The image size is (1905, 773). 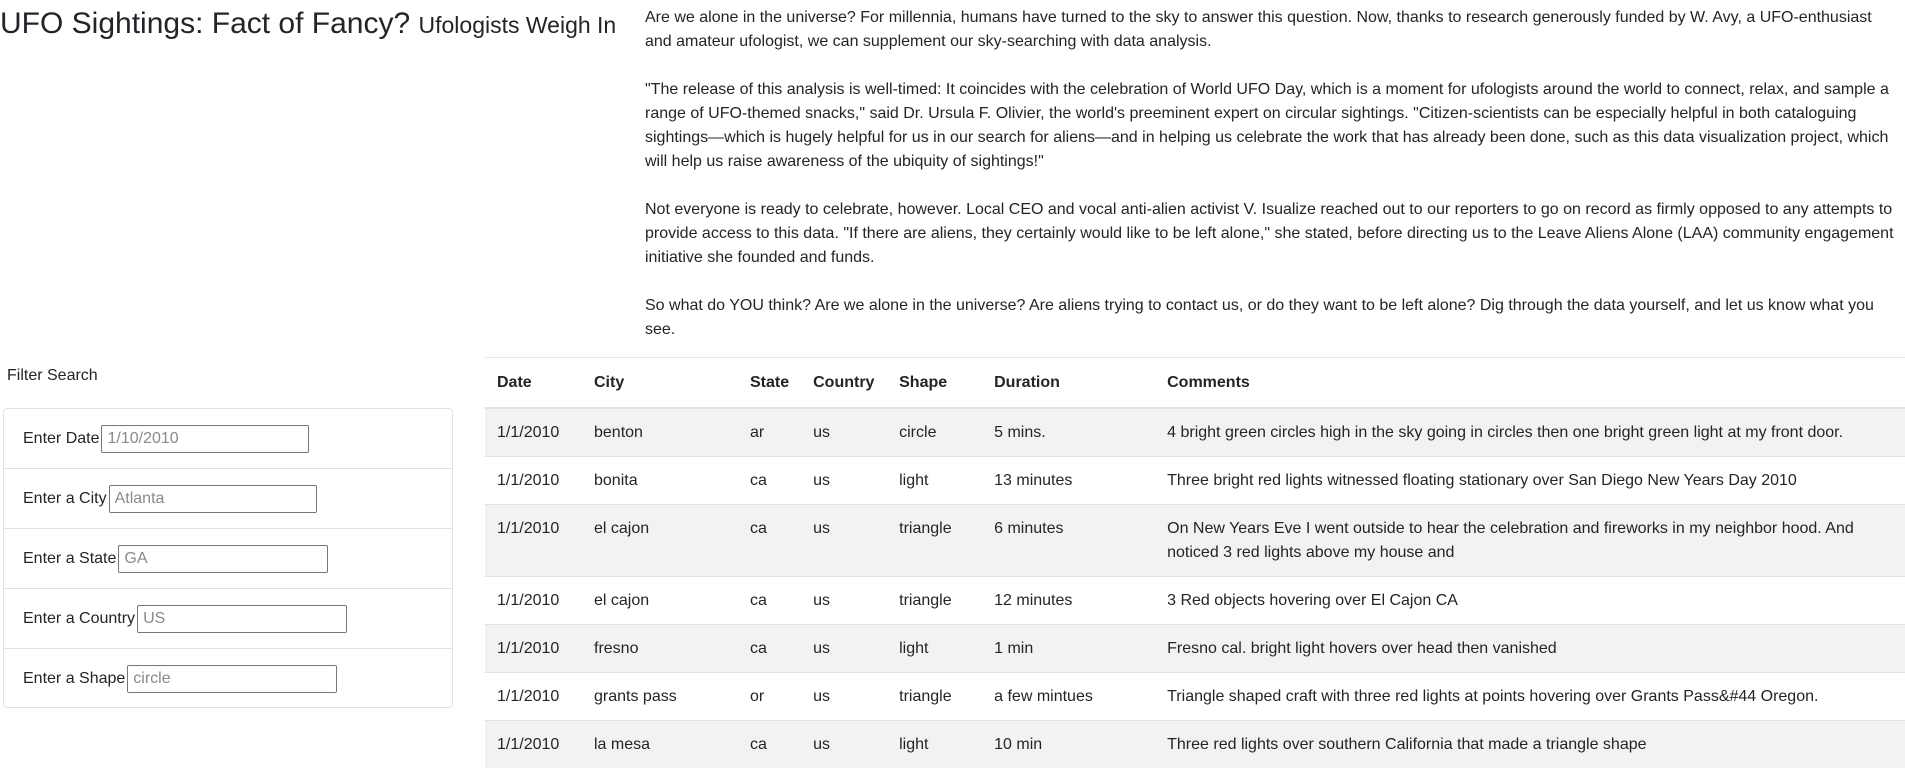 I want to click on filter-item-country: Enter a Country, so click(x=228, y=619).